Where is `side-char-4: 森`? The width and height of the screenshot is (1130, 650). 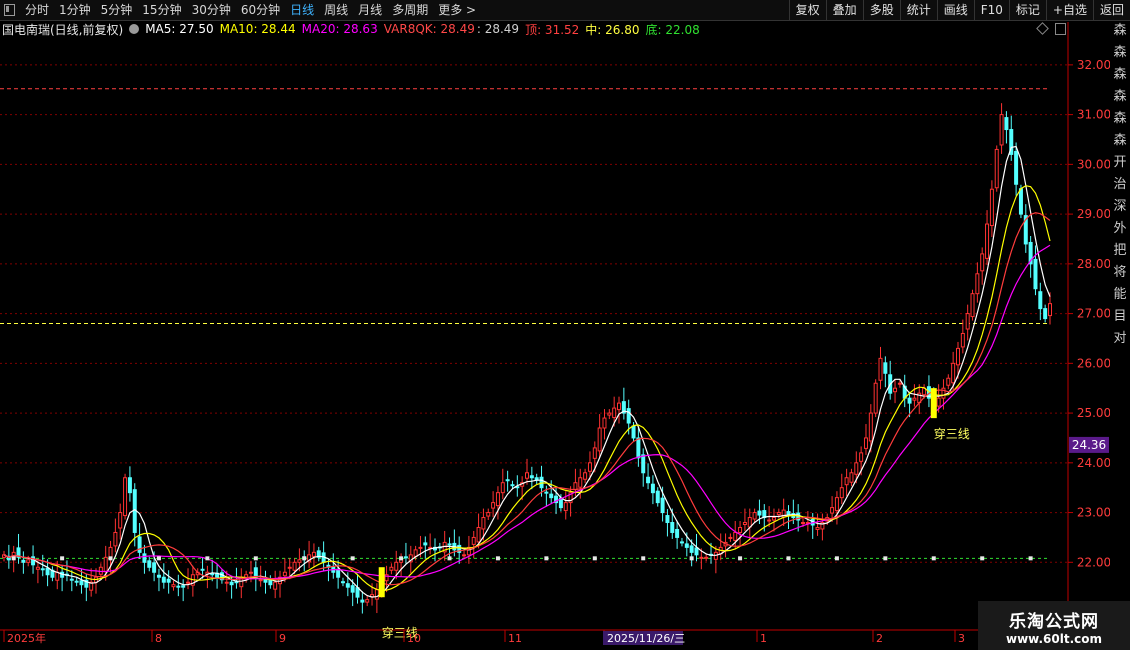
side-char-4: 森 is located at coordinates (1120, 118).